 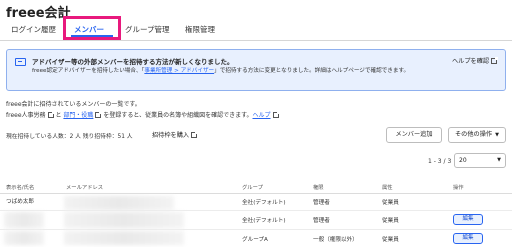 I want to click on department-link: 部門・役職, so click(x=78, y=115).